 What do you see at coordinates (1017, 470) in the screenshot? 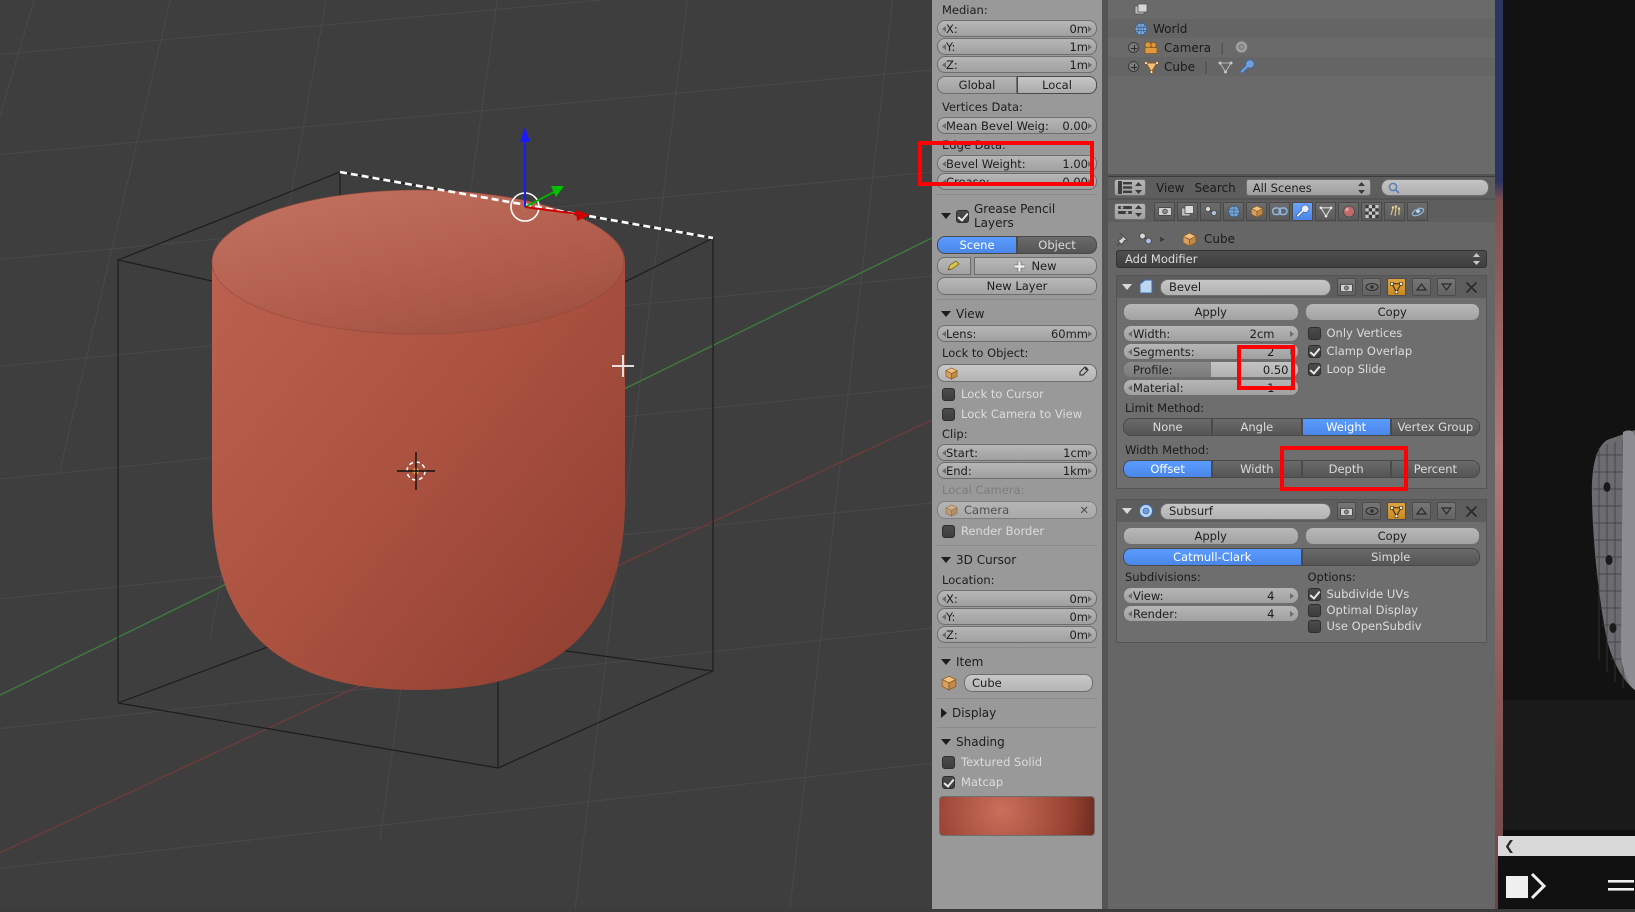
I see `clip-end-field: End: 1km` at bounding box center [1017, 470].